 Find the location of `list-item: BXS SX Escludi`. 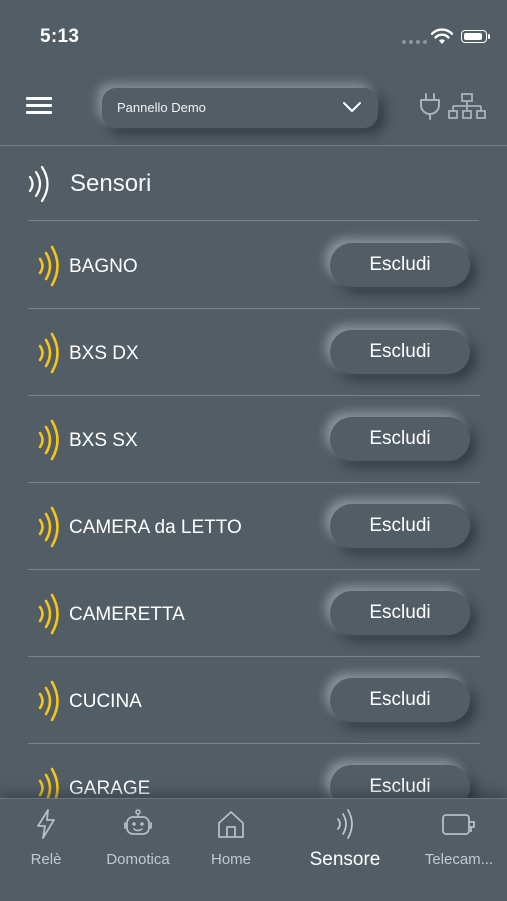

list-item: BXS SX Escludi is located at coordinates (254, 439).